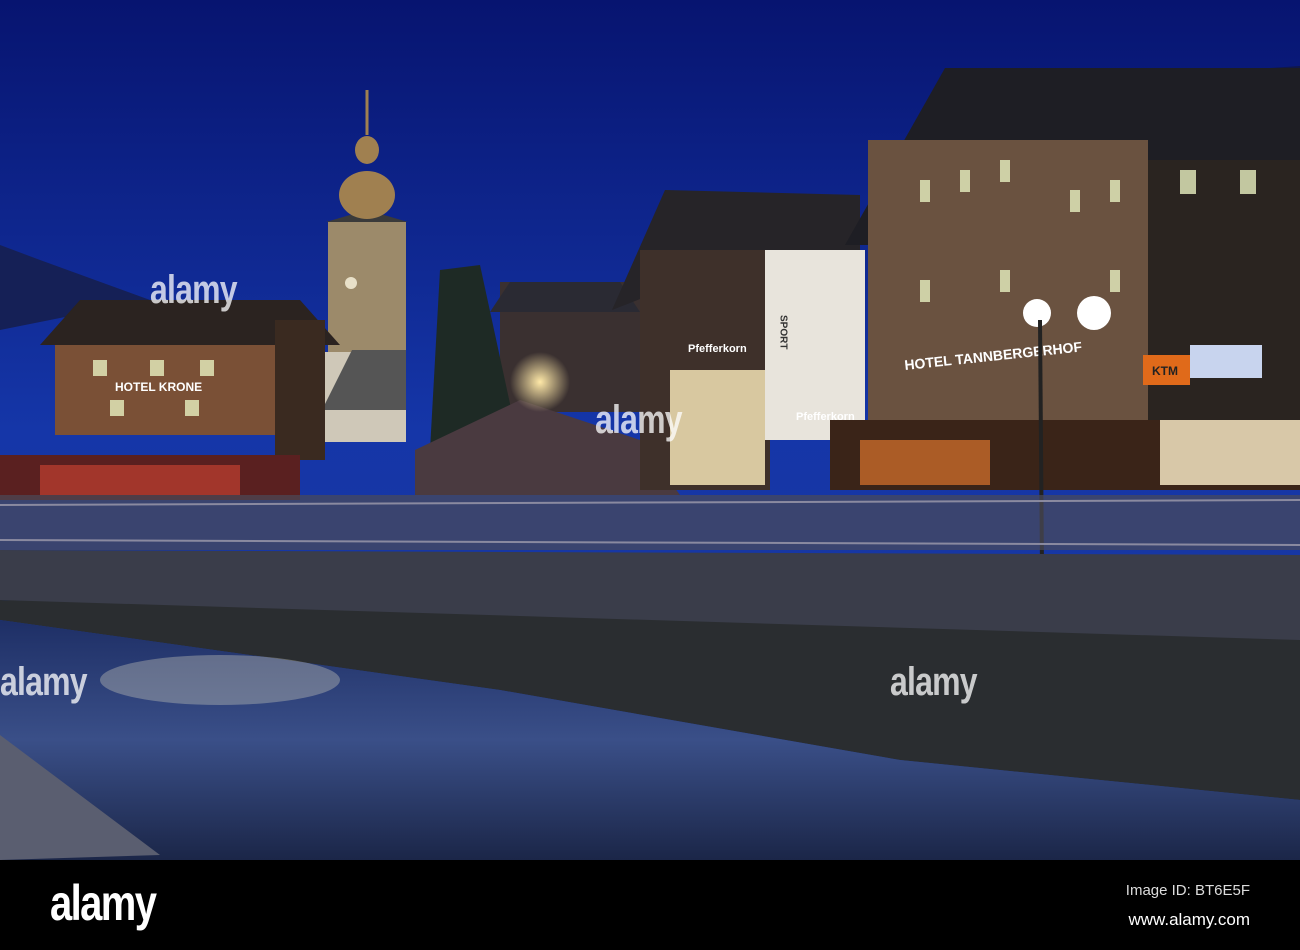  Describe the element at coordinates (1187, 890) in the screenshot. I see `image-id: Image ID: BT6E5F` at that location.